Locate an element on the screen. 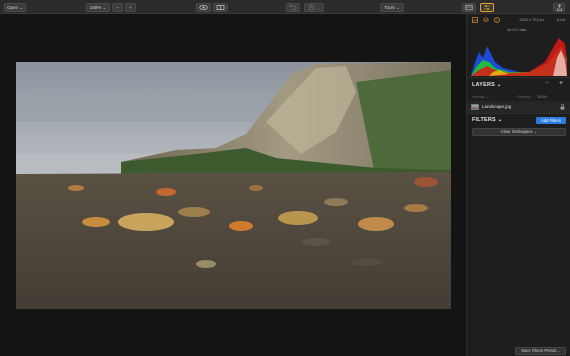 Image resolution: width=570 pixels, height=356 pixels. zoom-out-button: − is located at coordinates (117, 7).